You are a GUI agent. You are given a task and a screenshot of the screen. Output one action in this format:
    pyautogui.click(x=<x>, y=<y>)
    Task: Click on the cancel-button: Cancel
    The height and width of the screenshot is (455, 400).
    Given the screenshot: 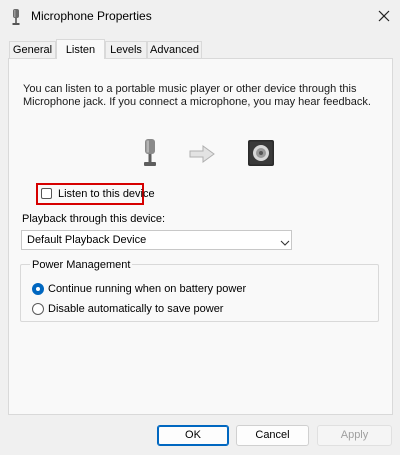 What is the action you would take?
    pyautogui.click(x=272, y=435)
    